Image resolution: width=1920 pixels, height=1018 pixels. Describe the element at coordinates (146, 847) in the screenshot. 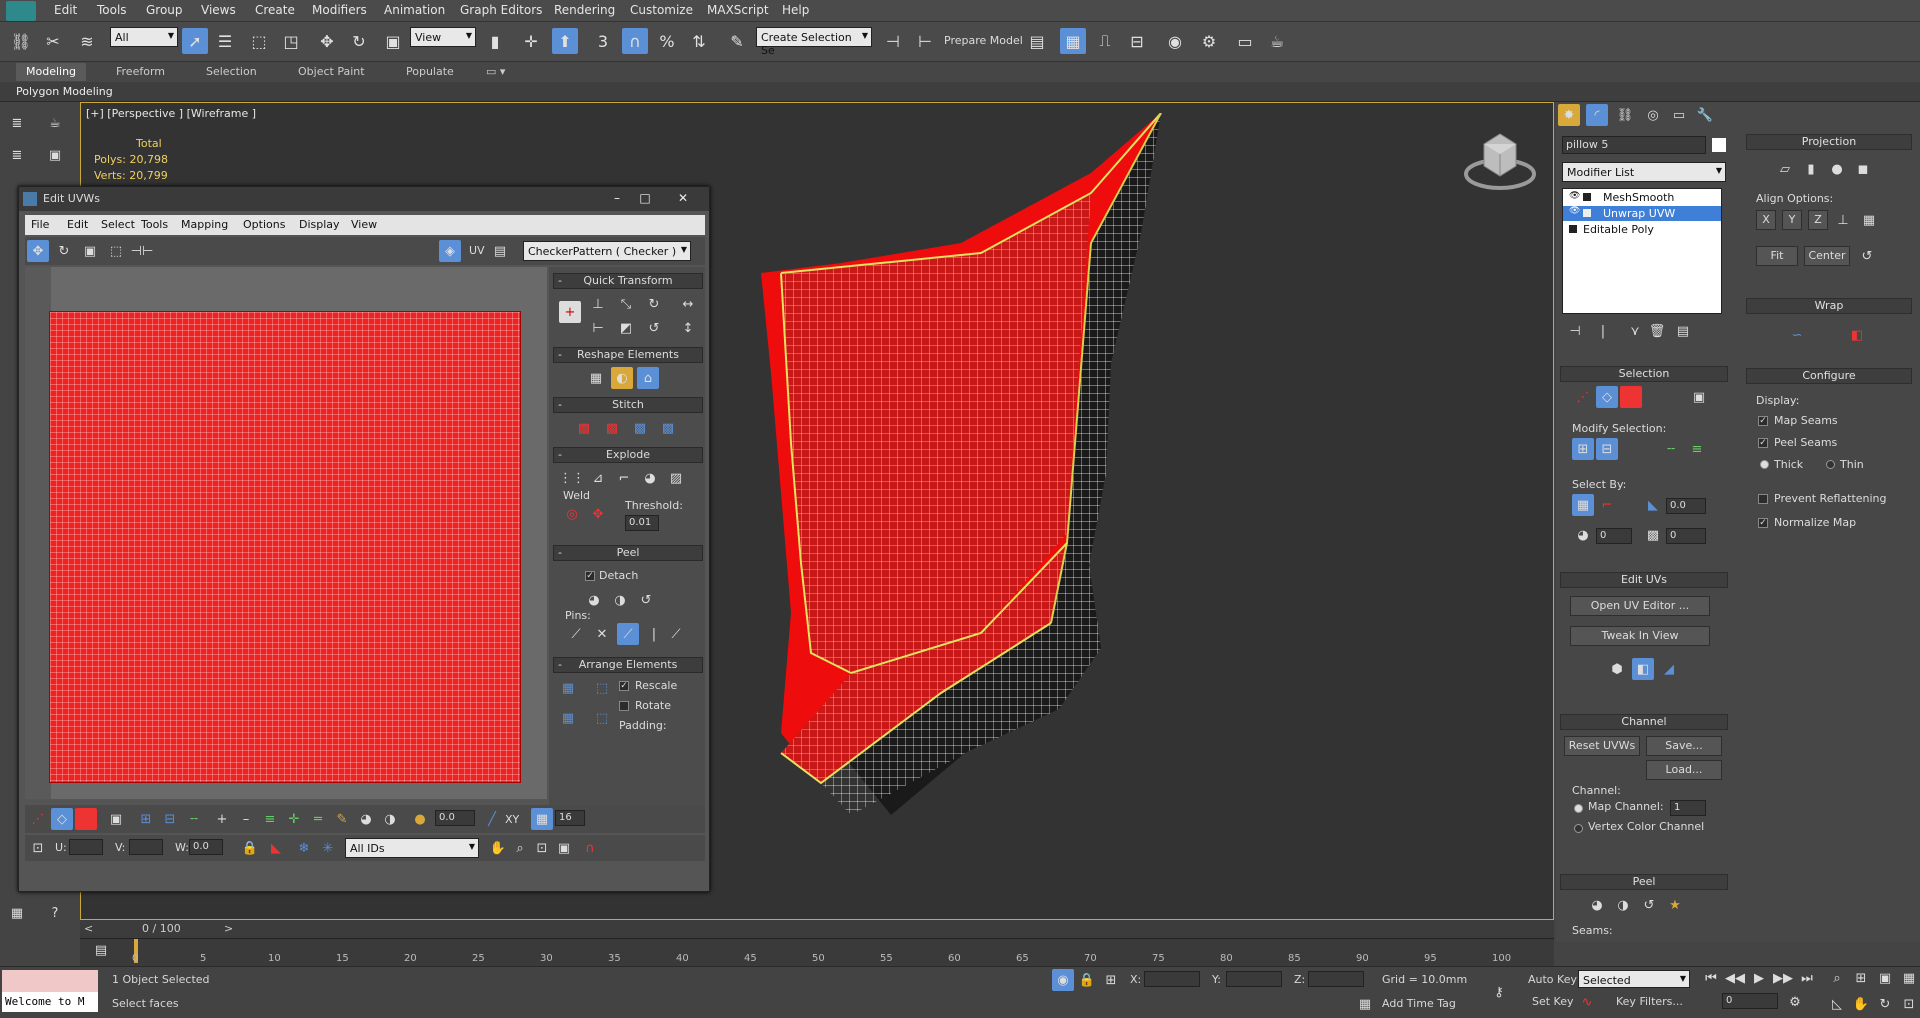

I see `v-field` at that location.